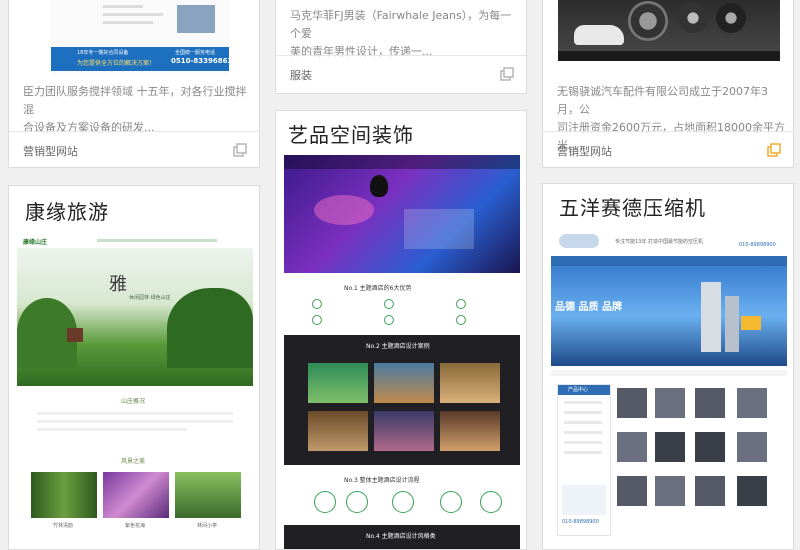 Image resolution: width=800 pixels, height=550 pixels. What do you see at coordinates (659, 242) in the screenshot?
I see `header-slogan: 专注节能13年 打造中国最节能的空压机` at bounding box center [659, 242].